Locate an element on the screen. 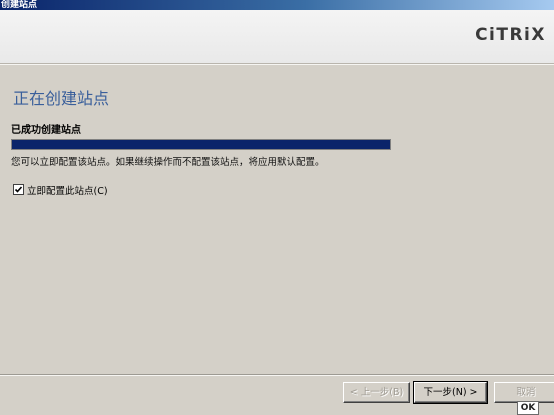  info-text: 您可以立即配置该站点。如果继续操作而不配置该站点，将应用默认配置。 is located at coordinates (168, 162).